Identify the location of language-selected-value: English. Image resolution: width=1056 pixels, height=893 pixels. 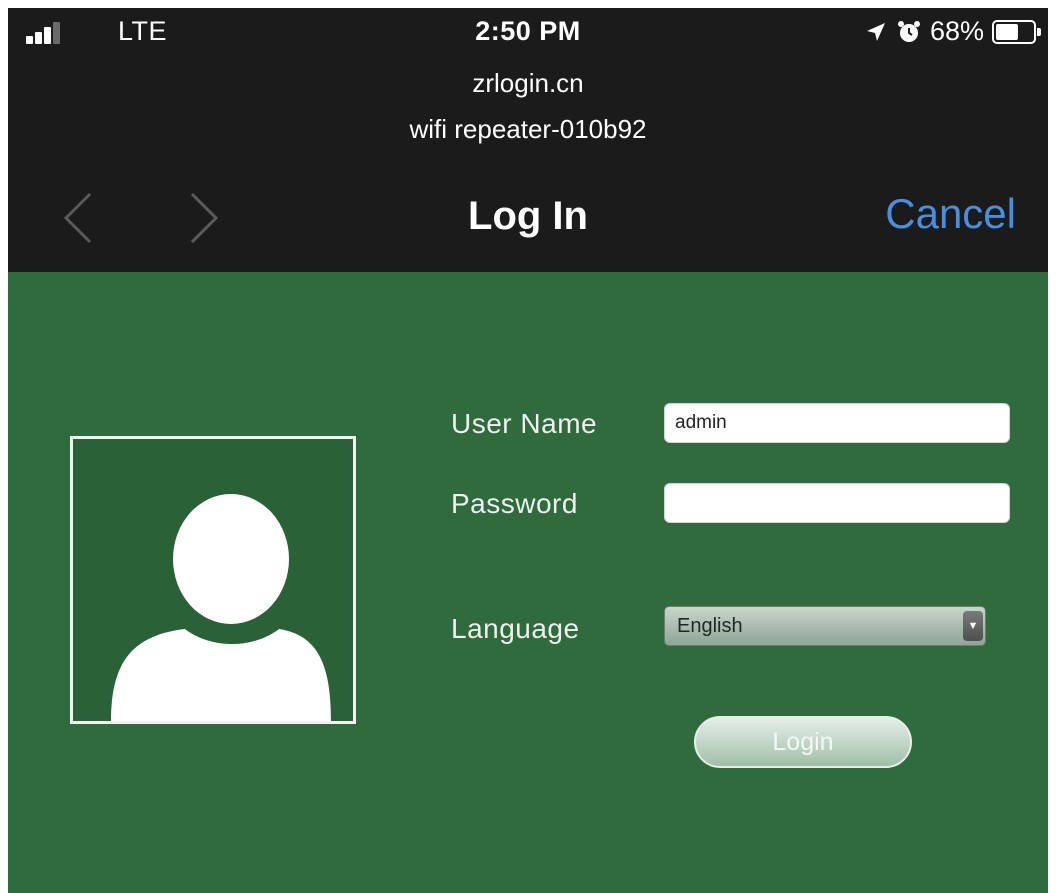
(710, 626).